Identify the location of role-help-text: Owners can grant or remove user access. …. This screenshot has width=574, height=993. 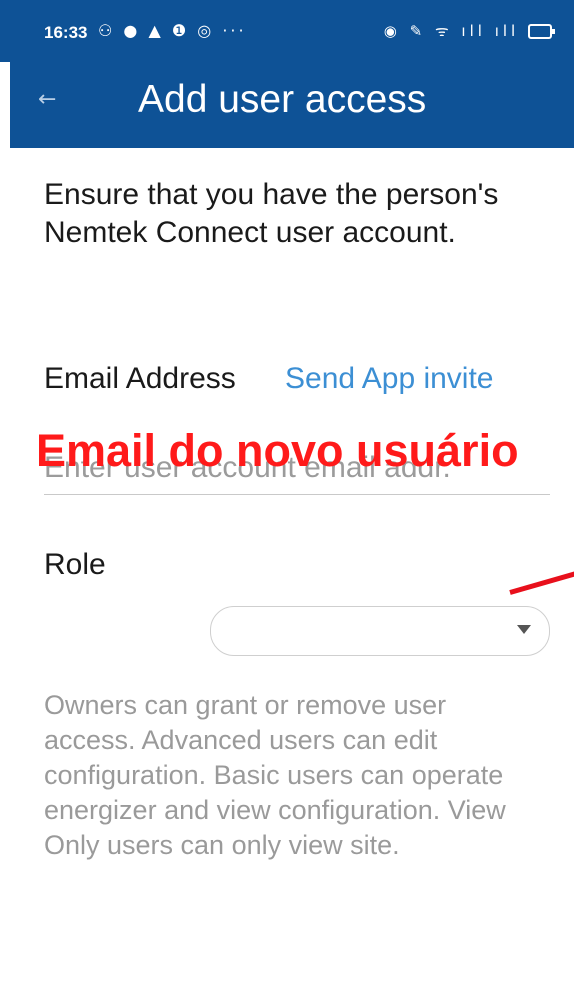
(275, 775).